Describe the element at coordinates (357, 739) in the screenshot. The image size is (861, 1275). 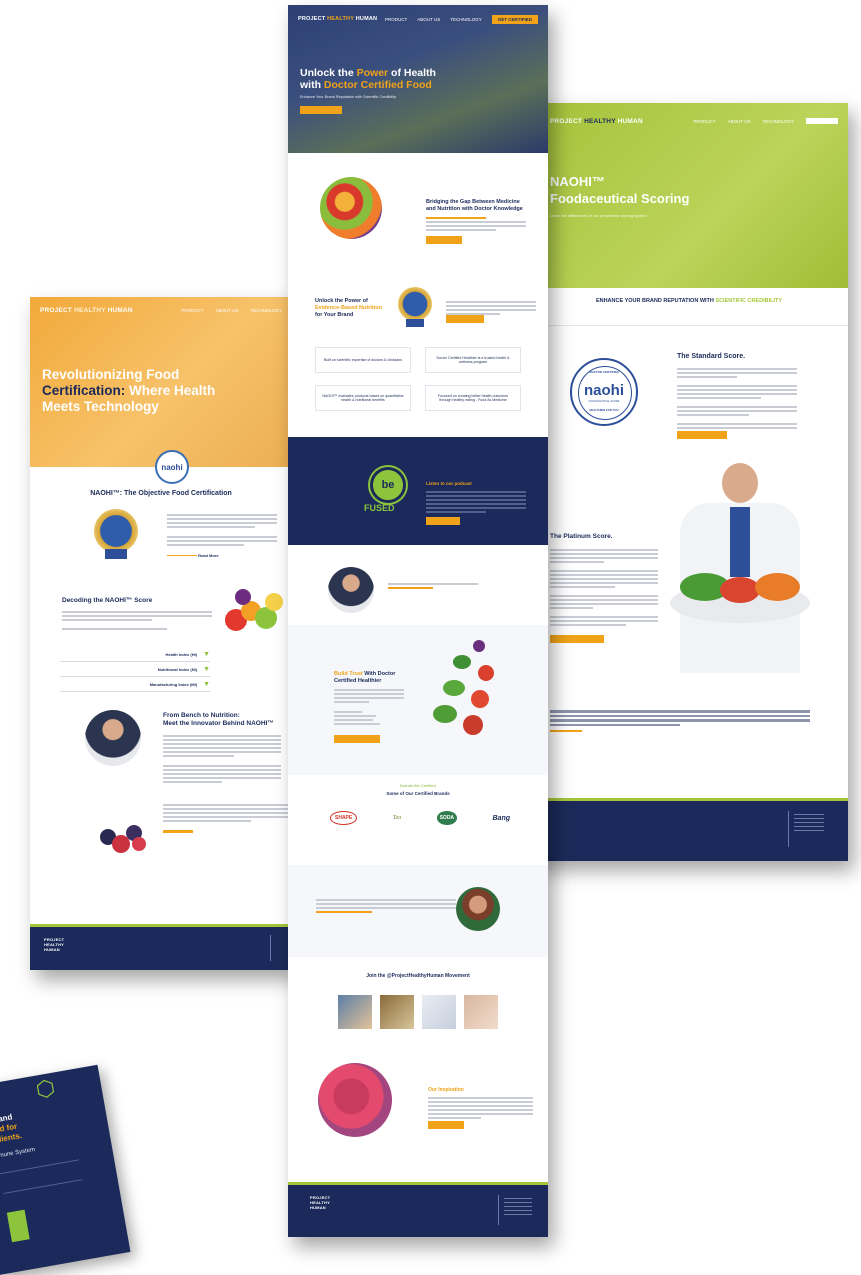
I see `build-cta-button` at that location.